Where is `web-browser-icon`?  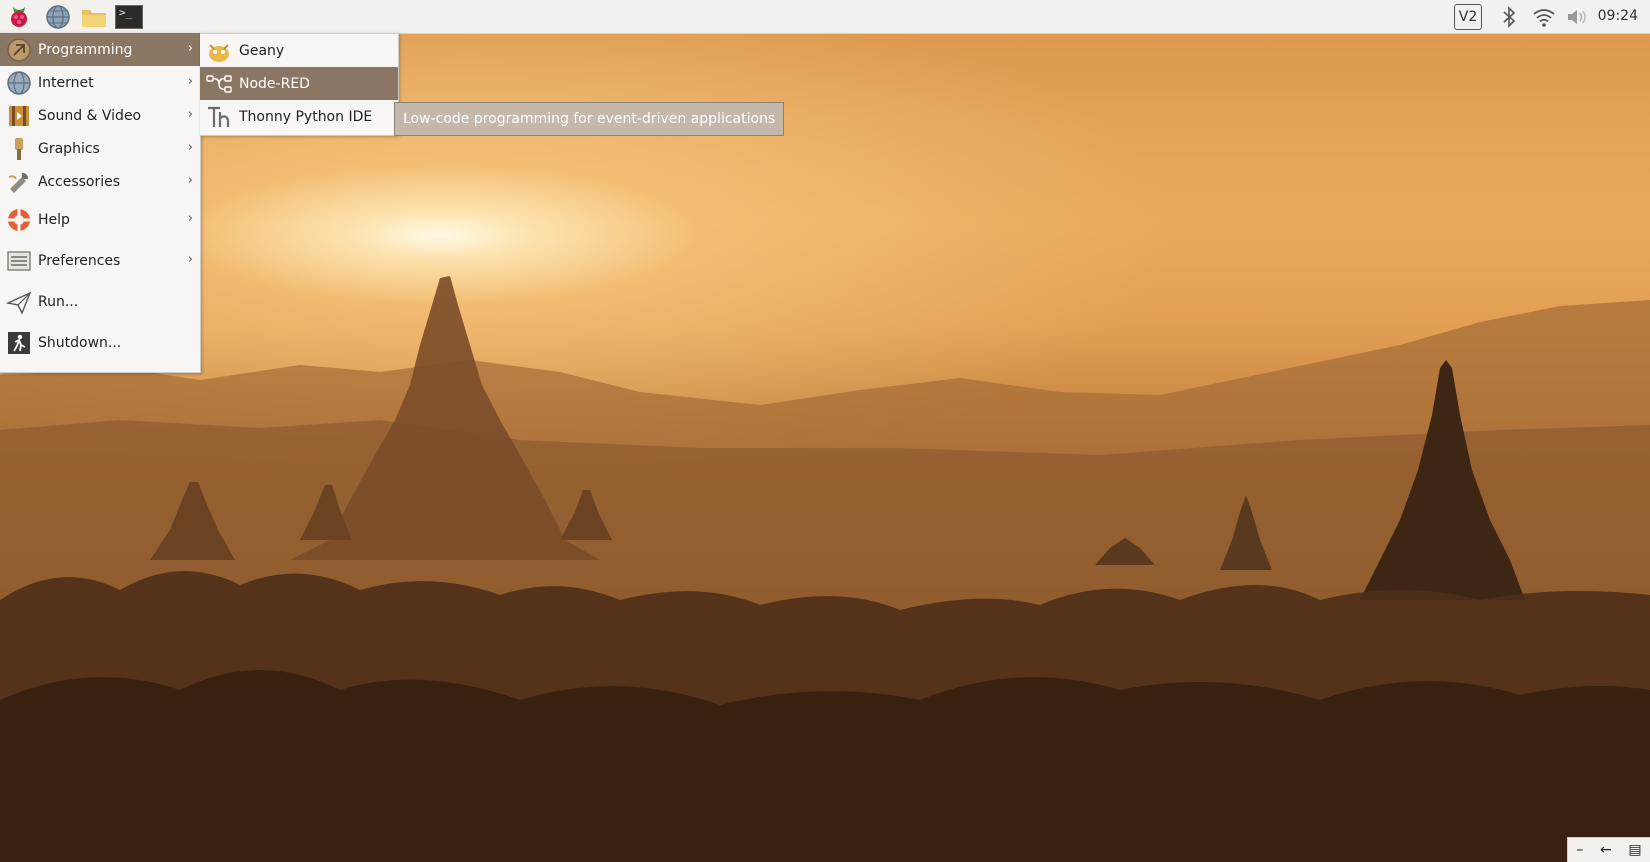
web-browser-icon is located at coordinates (58, 16).